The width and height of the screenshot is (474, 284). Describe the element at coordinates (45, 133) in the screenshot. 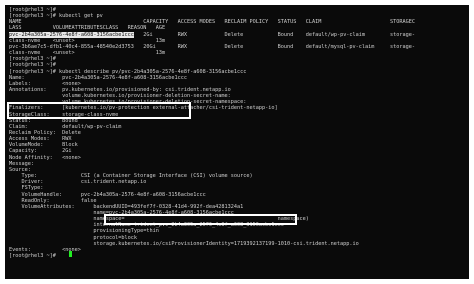

I see `terminal-line: Reclaim Policy: Delete` at that location.